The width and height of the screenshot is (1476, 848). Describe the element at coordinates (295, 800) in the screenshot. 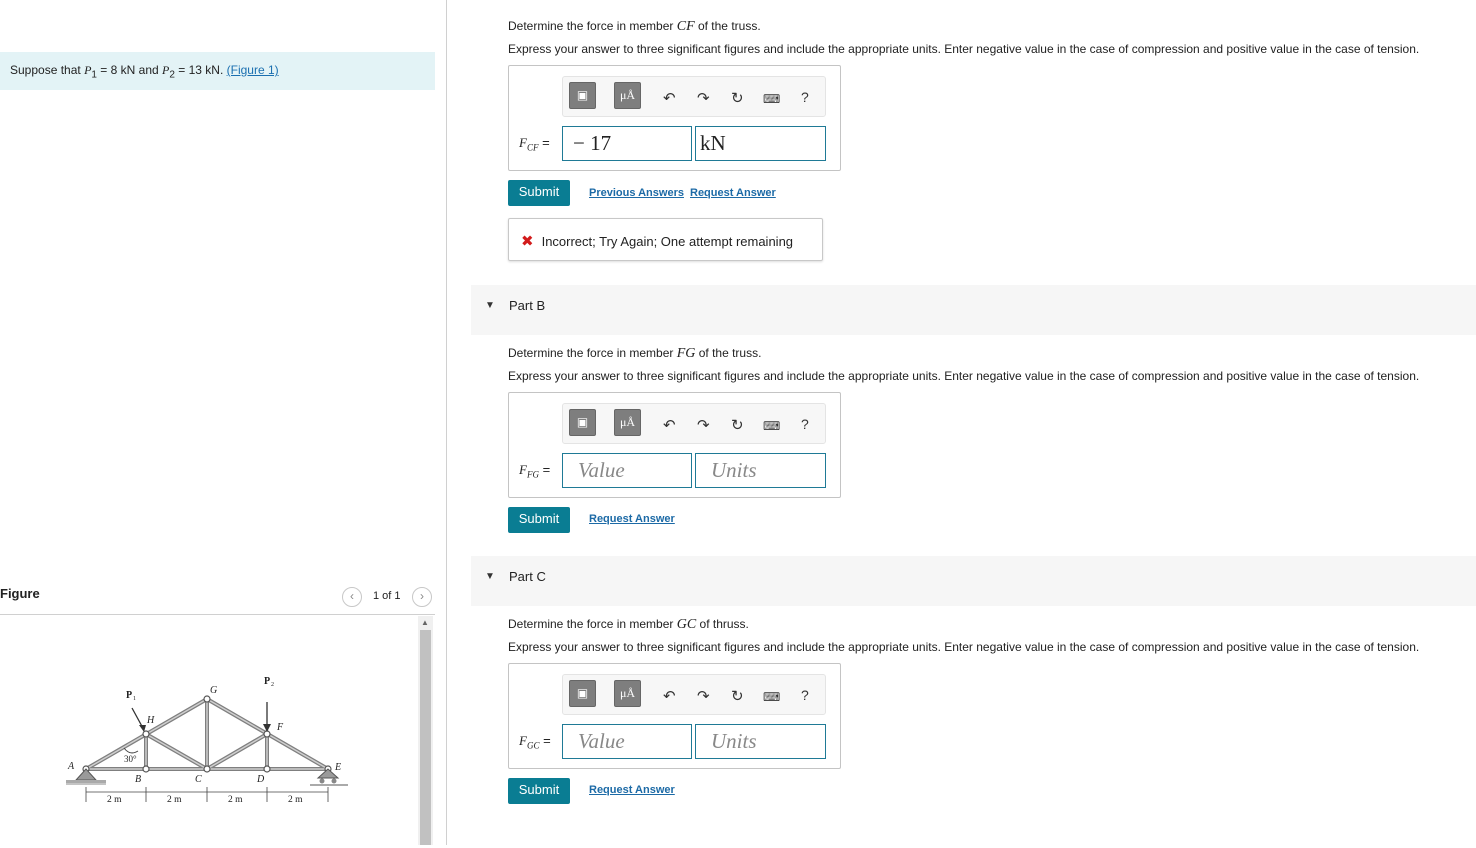

I see `dim-de: 2 m` at that location.